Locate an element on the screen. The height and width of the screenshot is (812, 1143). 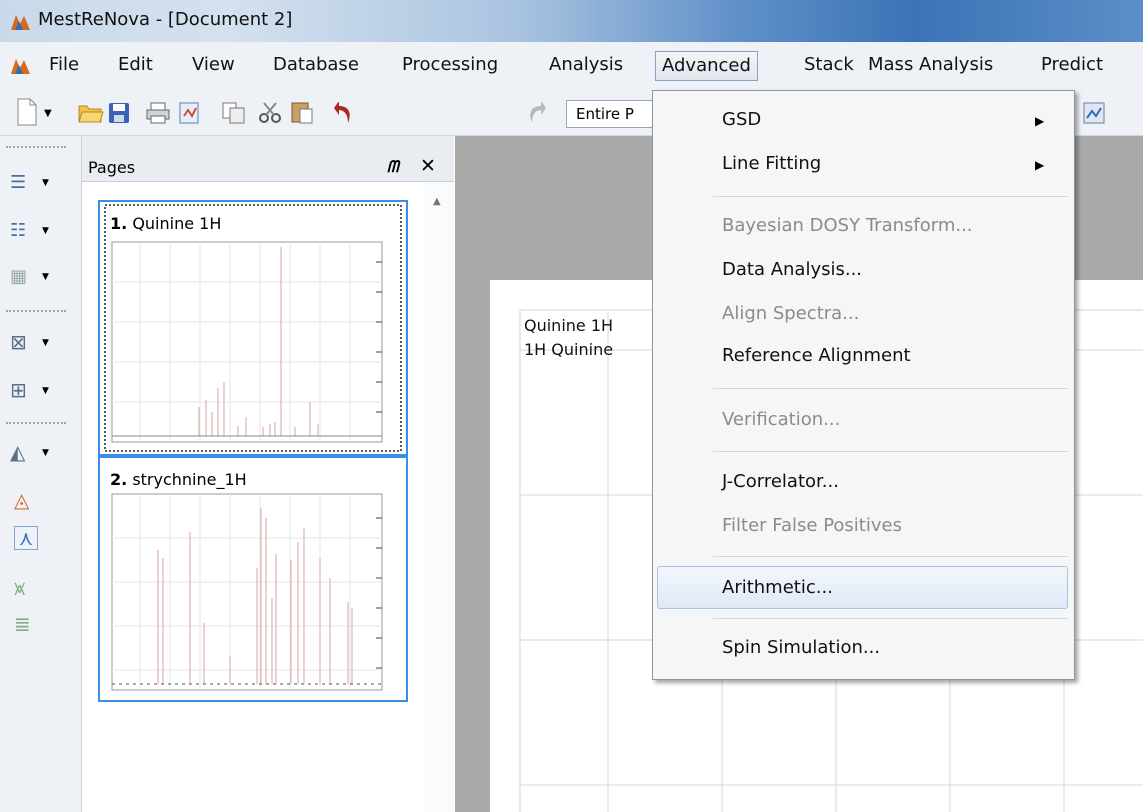
menu-advanced: Advanced is located at coordinates (706, 66).